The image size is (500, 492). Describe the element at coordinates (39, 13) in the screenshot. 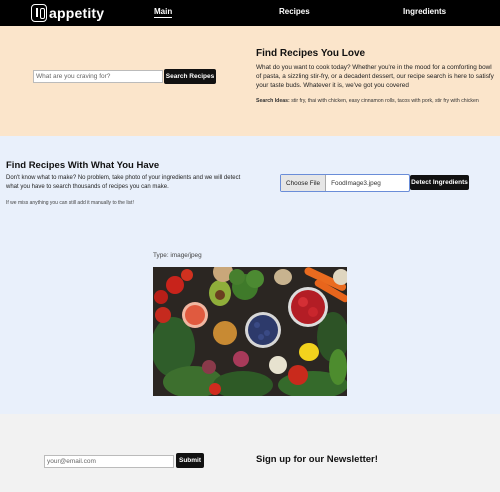

I see `utensils-icon` at that location.